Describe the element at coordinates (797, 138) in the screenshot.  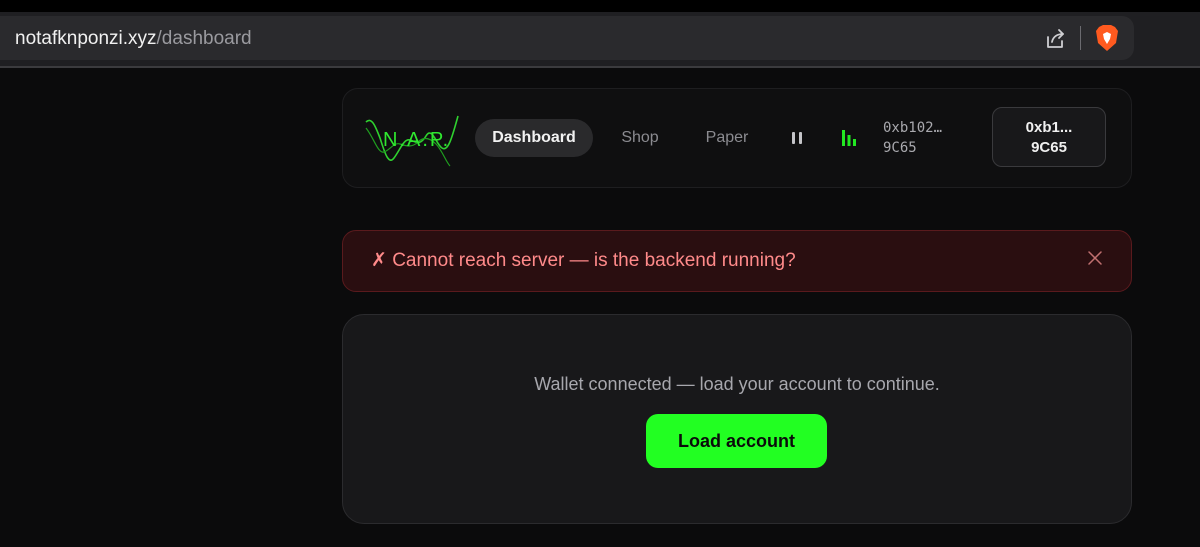
I see `pause-icon` at that location.